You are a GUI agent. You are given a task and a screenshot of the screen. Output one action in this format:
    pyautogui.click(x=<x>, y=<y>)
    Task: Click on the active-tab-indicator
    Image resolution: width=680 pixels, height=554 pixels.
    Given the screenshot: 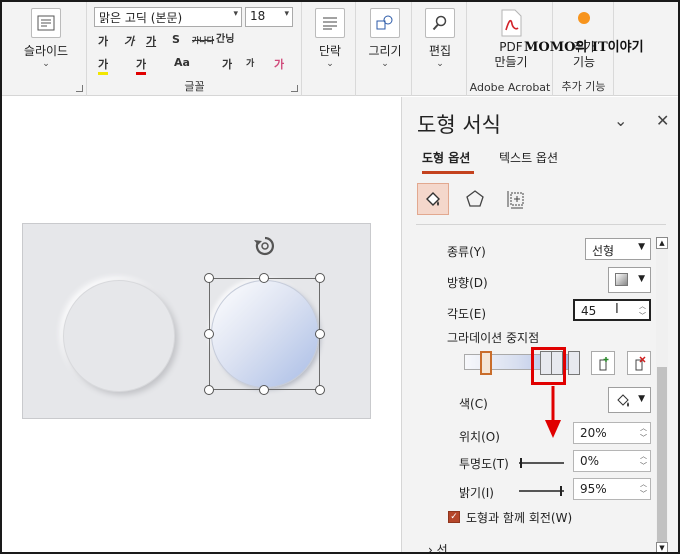 What is the action you would take?
    pyautogui.click(x=448, y=172)
    